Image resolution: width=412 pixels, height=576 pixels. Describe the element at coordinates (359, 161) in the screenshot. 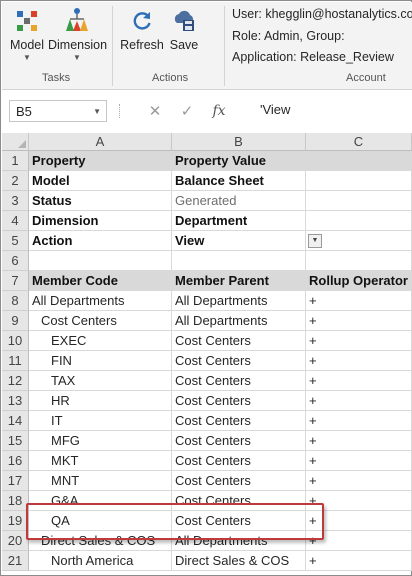

I see `cell-c1` at that location.